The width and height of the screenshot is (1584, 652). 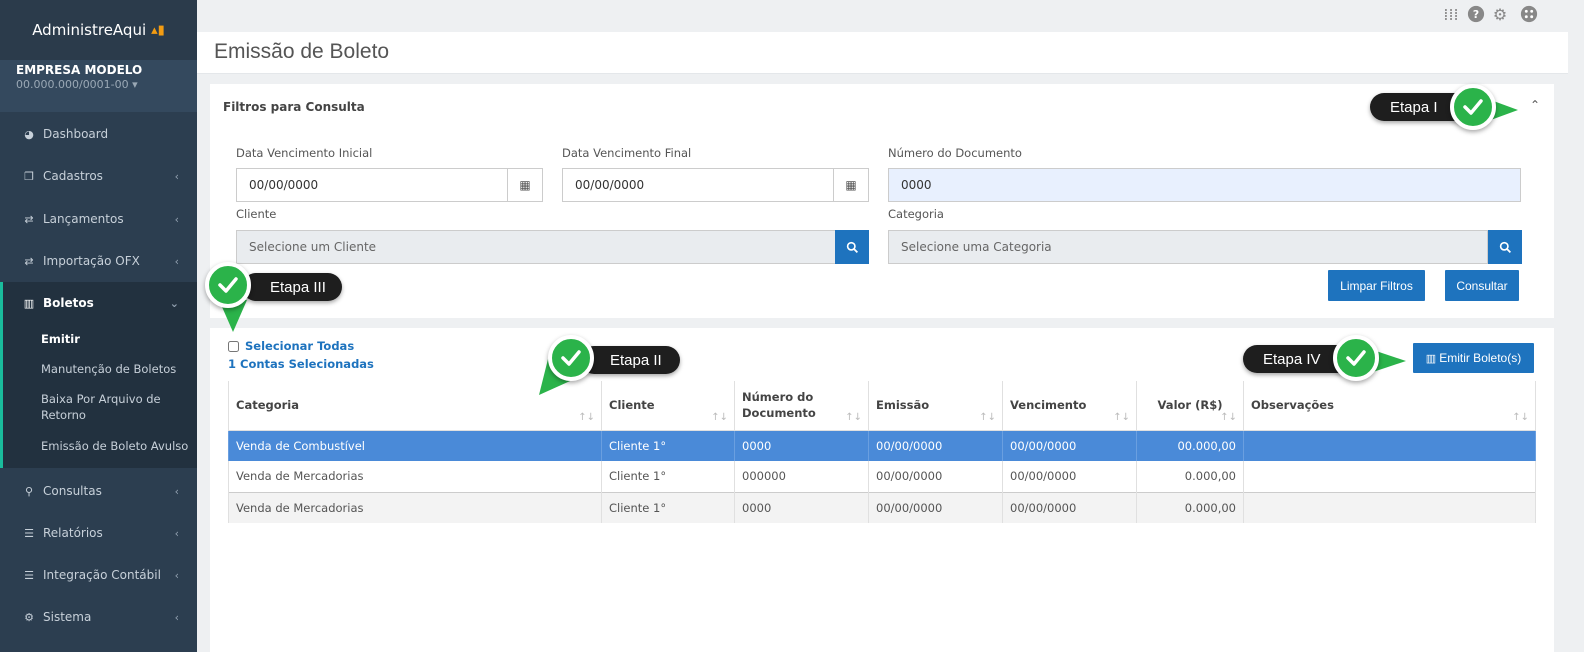 What do you see at coordinates (298, 287) in the screenshot?
I see `callout-label: Etapa III` at bounding box center [298, 287].